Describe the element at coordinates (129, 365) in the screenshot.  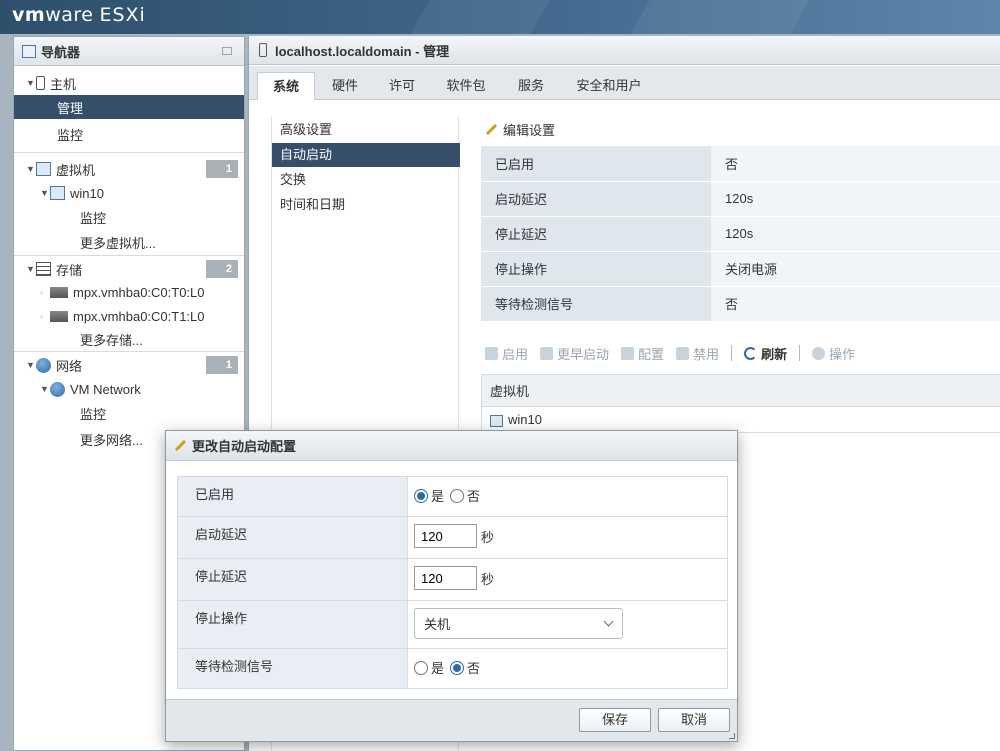
I see `sidebar-item-network: ▼ 网络 1` at that location.